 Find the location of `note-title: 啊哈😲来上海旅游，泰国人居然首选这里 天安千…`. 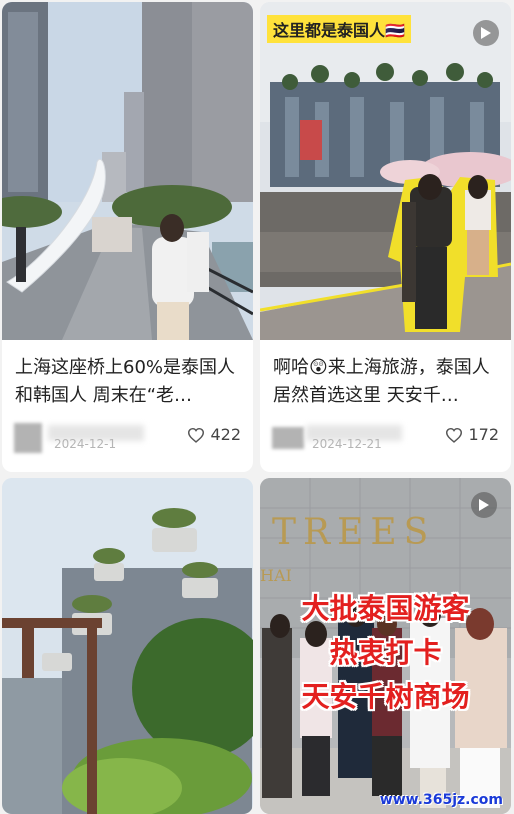

note-title: 啊哈😲来上海旅游，泰国人居然首选这里 天安千… is located at coordinates (387, 382).